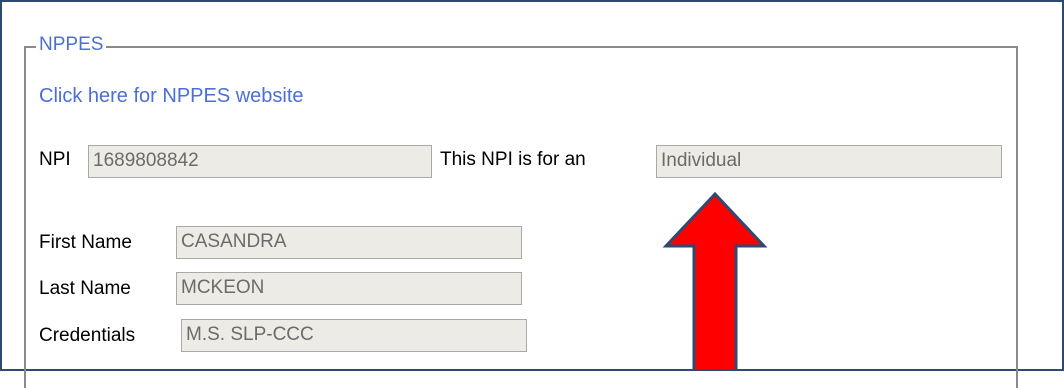 The image size is (1064, 388). I want to click on nppes-website-link: Click here for NPPES website, so click(171, 96).